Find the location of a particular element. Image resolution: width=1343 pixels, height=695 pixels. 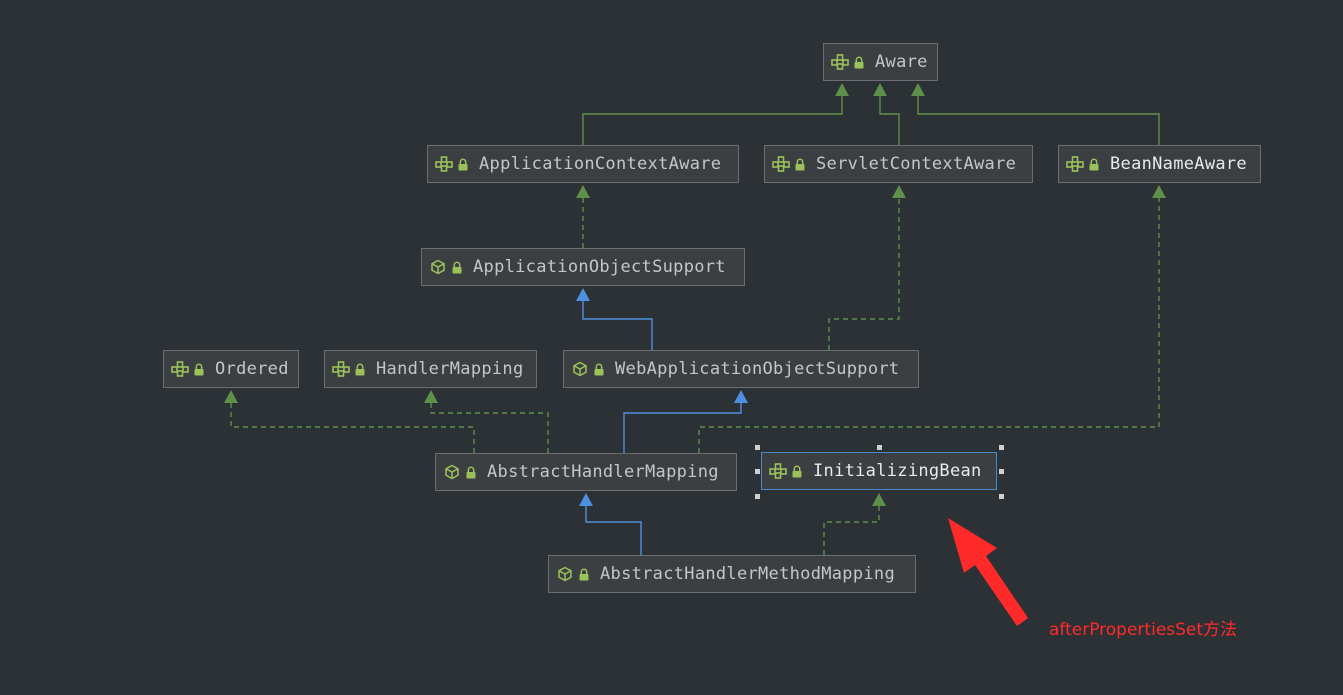

node-label: WebApplicationObjectSupport is located at coordinates (757, 369).